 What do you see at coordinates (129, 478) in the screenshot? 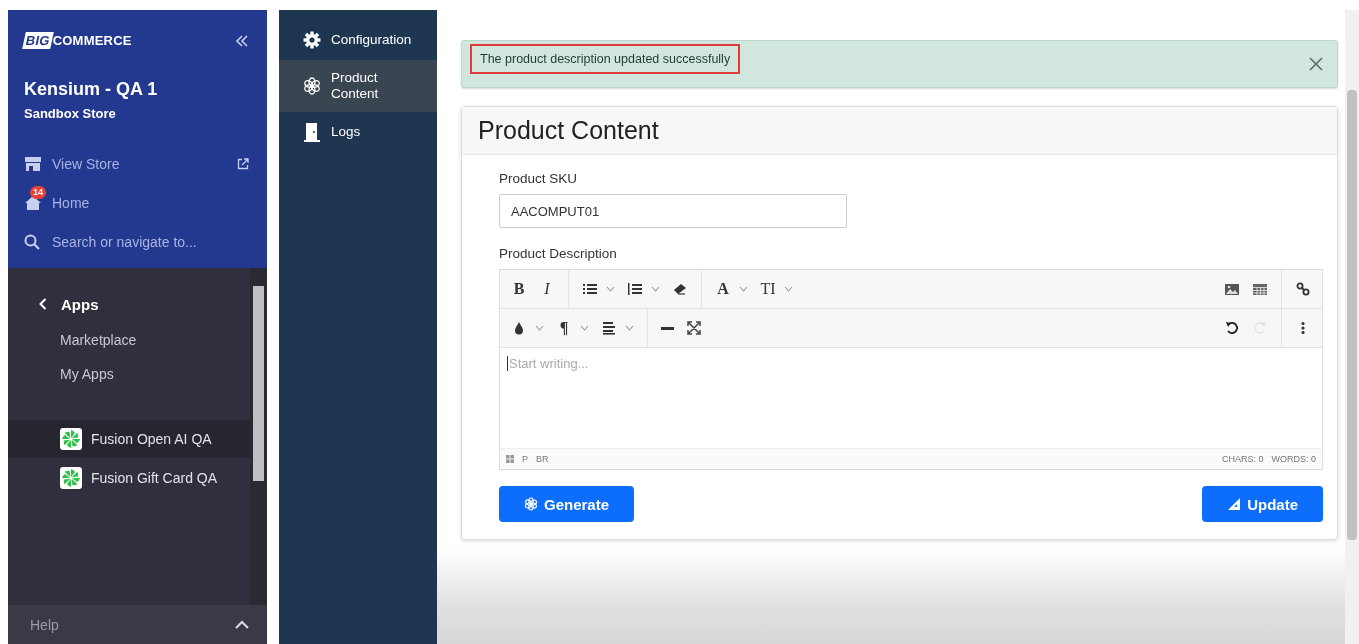
I see `app-item: Fusion Gift Card QA` at bounding box center [129, 478].